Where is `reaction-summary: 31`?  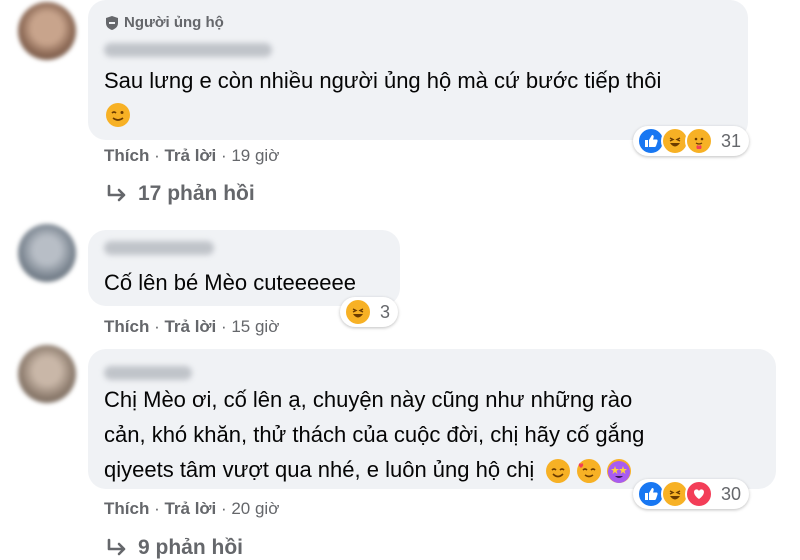
reaction-summary: 31 is located at coordinates (691, 141).